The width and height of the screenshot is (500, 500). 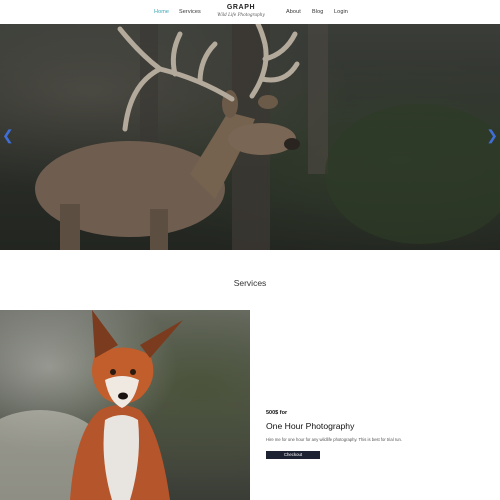 I want to click on nav-link-about: About, so click(x=293, y=12).